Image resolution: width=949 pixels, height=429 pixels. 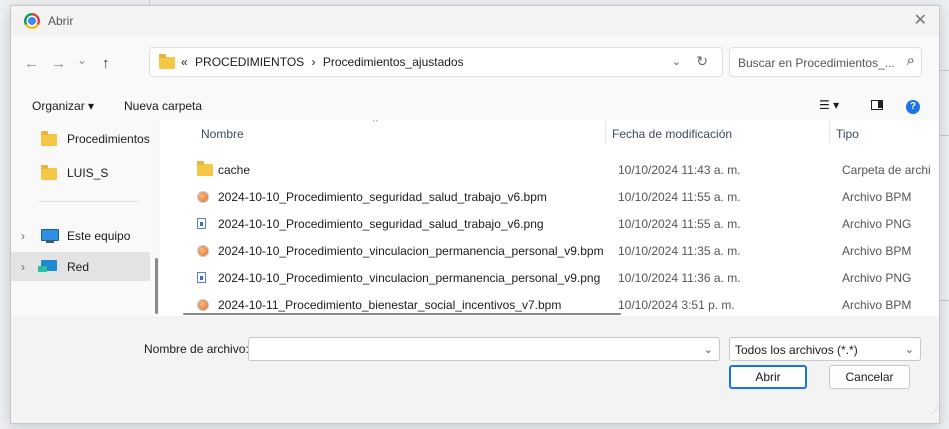 What do you see at coordinates (935, 410) in the screenshot?
I see `resize-grip-icon: ⋰` at bounding box center [935, 410].